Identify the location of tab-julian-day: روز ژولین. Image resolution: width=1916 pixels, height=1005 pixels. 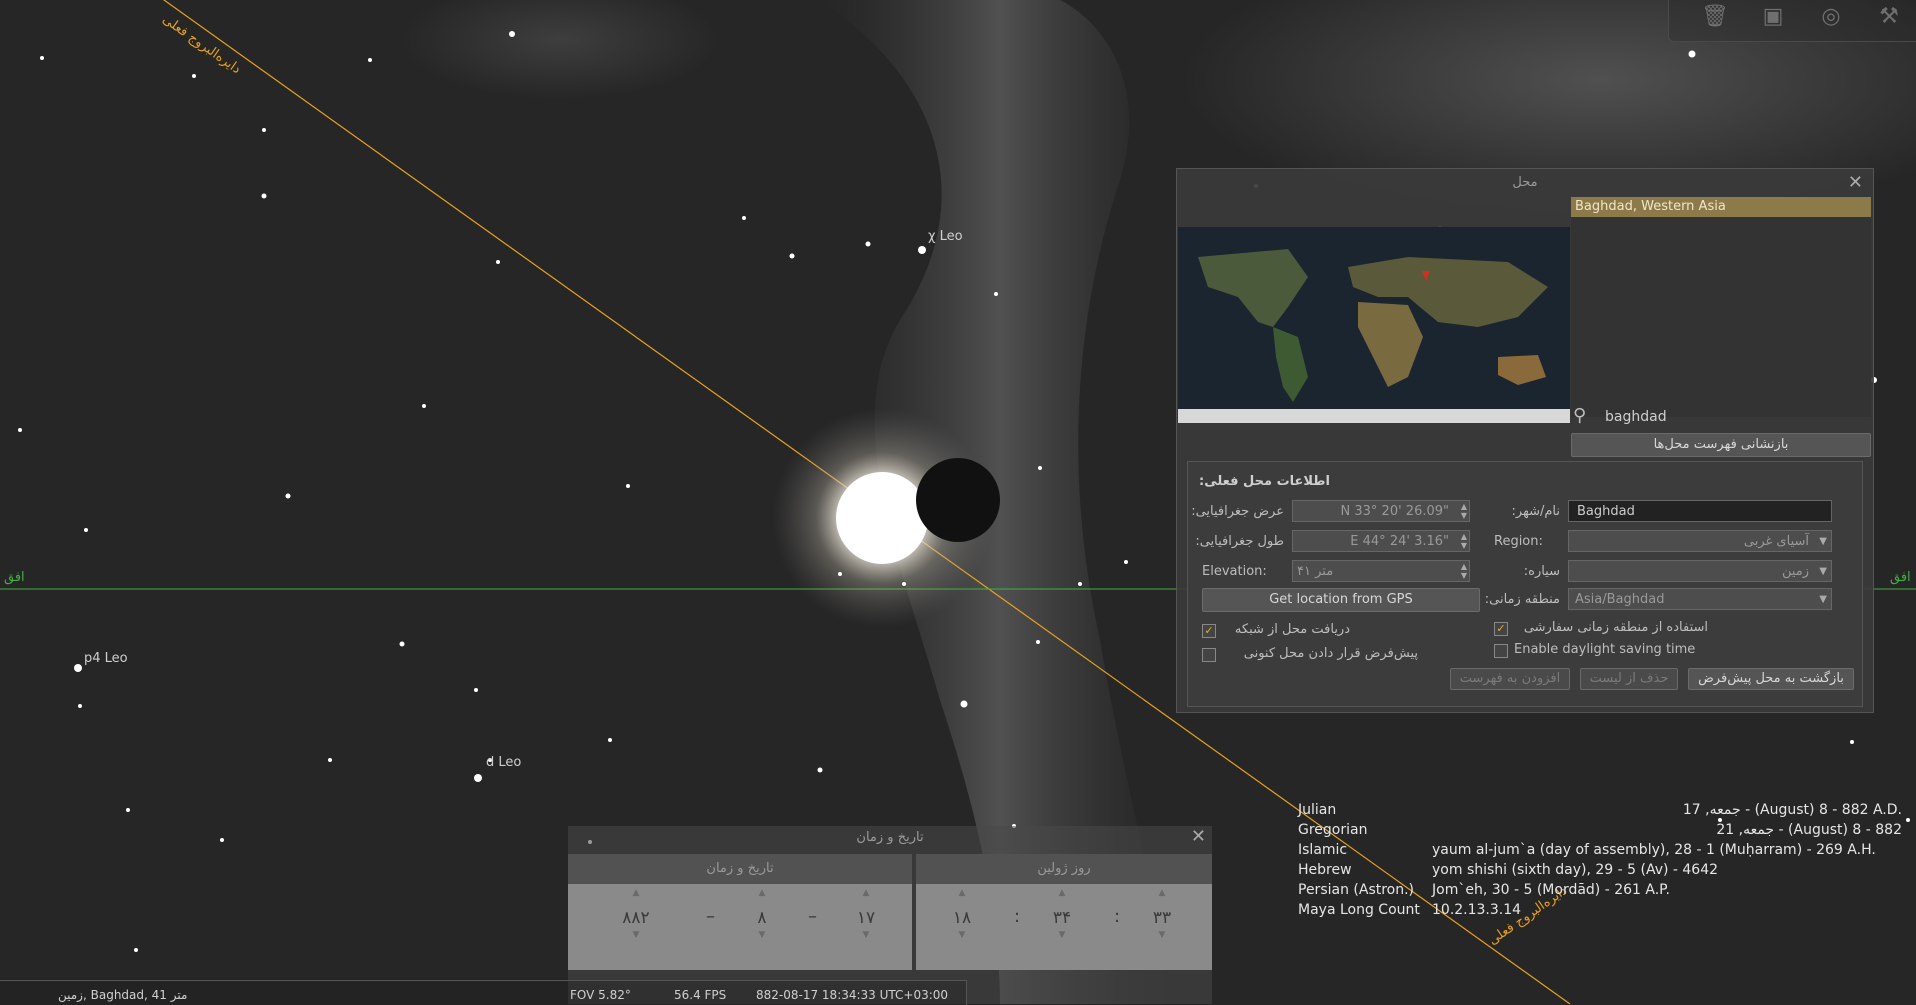
(1064, 869).